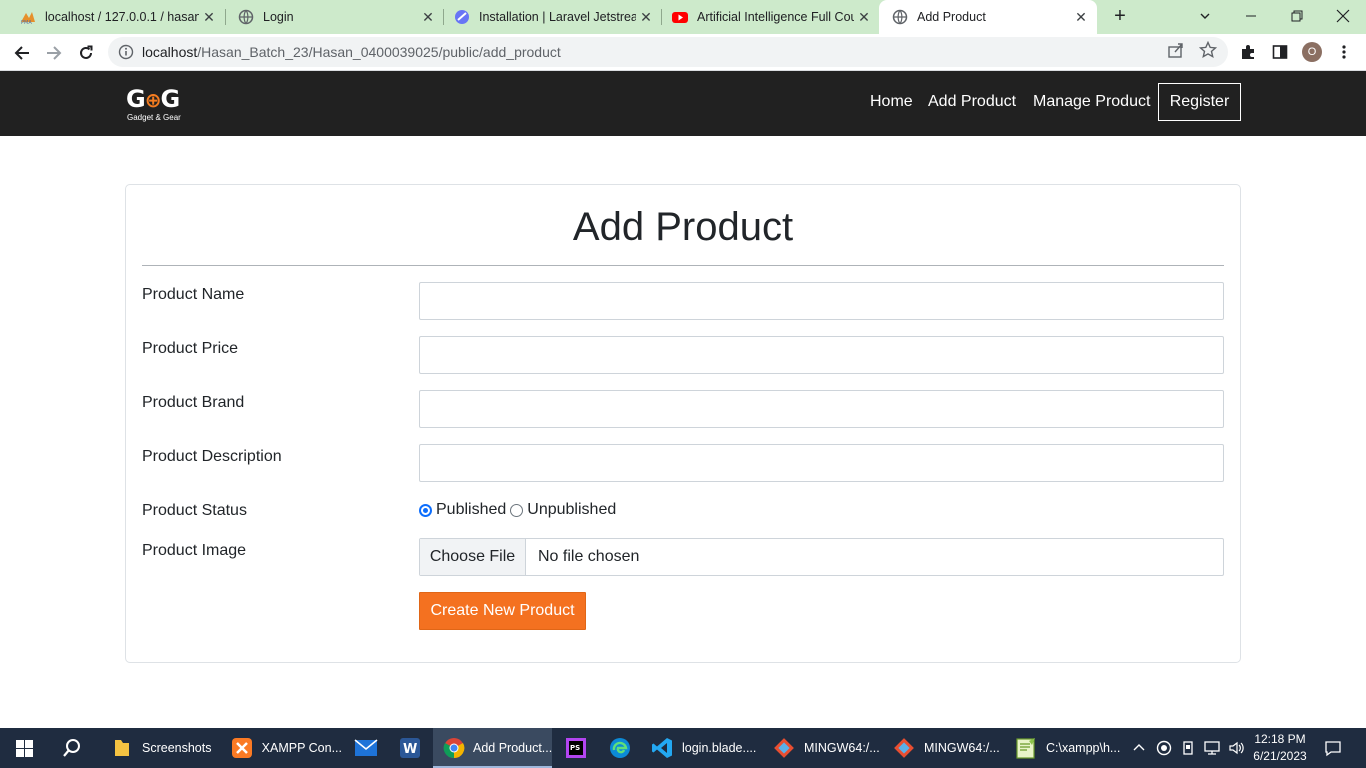 This screenshot has height=768, width=1366. What do you see at coordinates (454, 748) in the screenshot?
I see `chrome-icon` at bounding box center [454, 748].